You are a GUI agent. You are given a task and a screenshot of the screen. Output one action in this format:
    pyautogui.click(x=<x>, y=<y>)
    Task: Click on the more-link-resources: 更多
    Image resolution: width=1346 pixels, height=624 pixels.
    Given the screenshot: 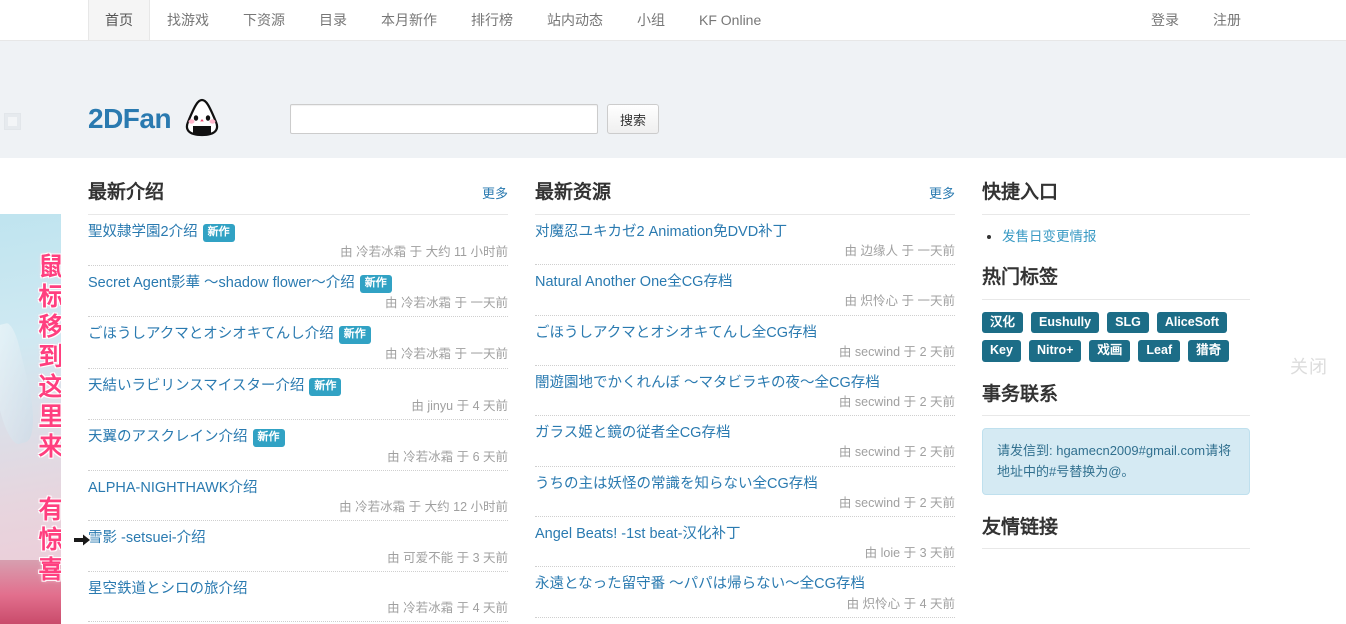 What is the action you would take?
    pyautogui.click(x=942, y=192)
    